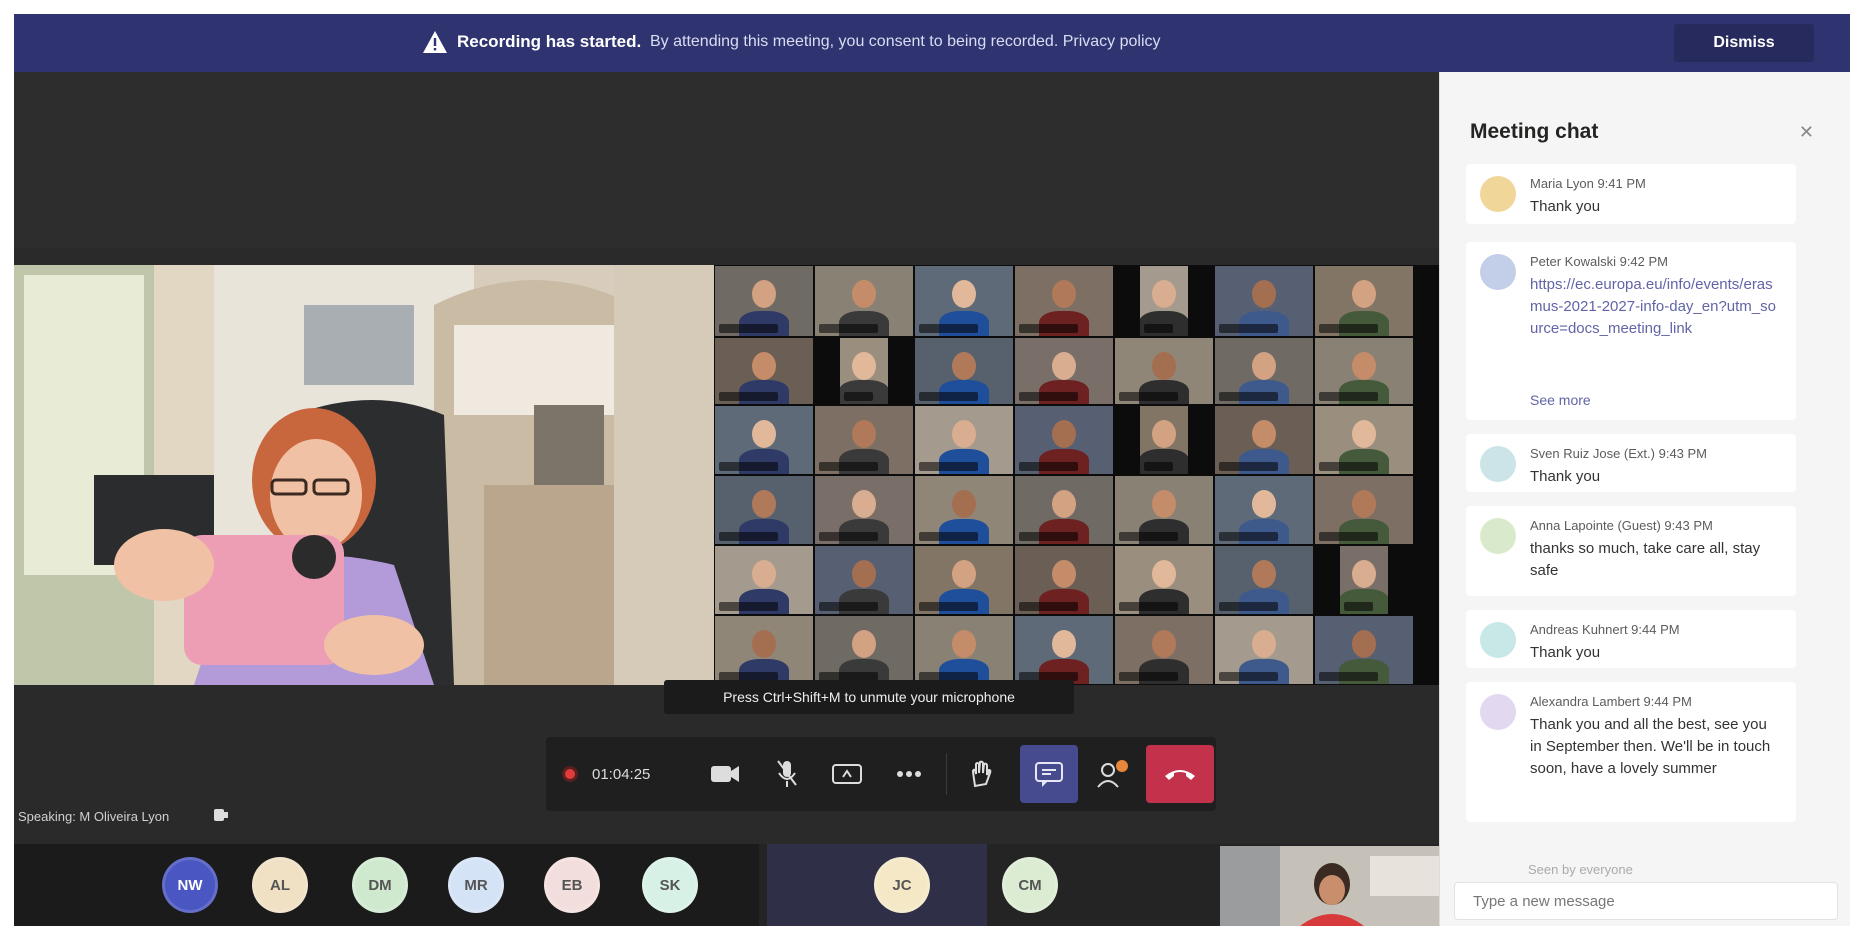  Describe the element at coordinates (670, 885) in the screenshot. I see `participant-roster-avatar: SK` at that location.